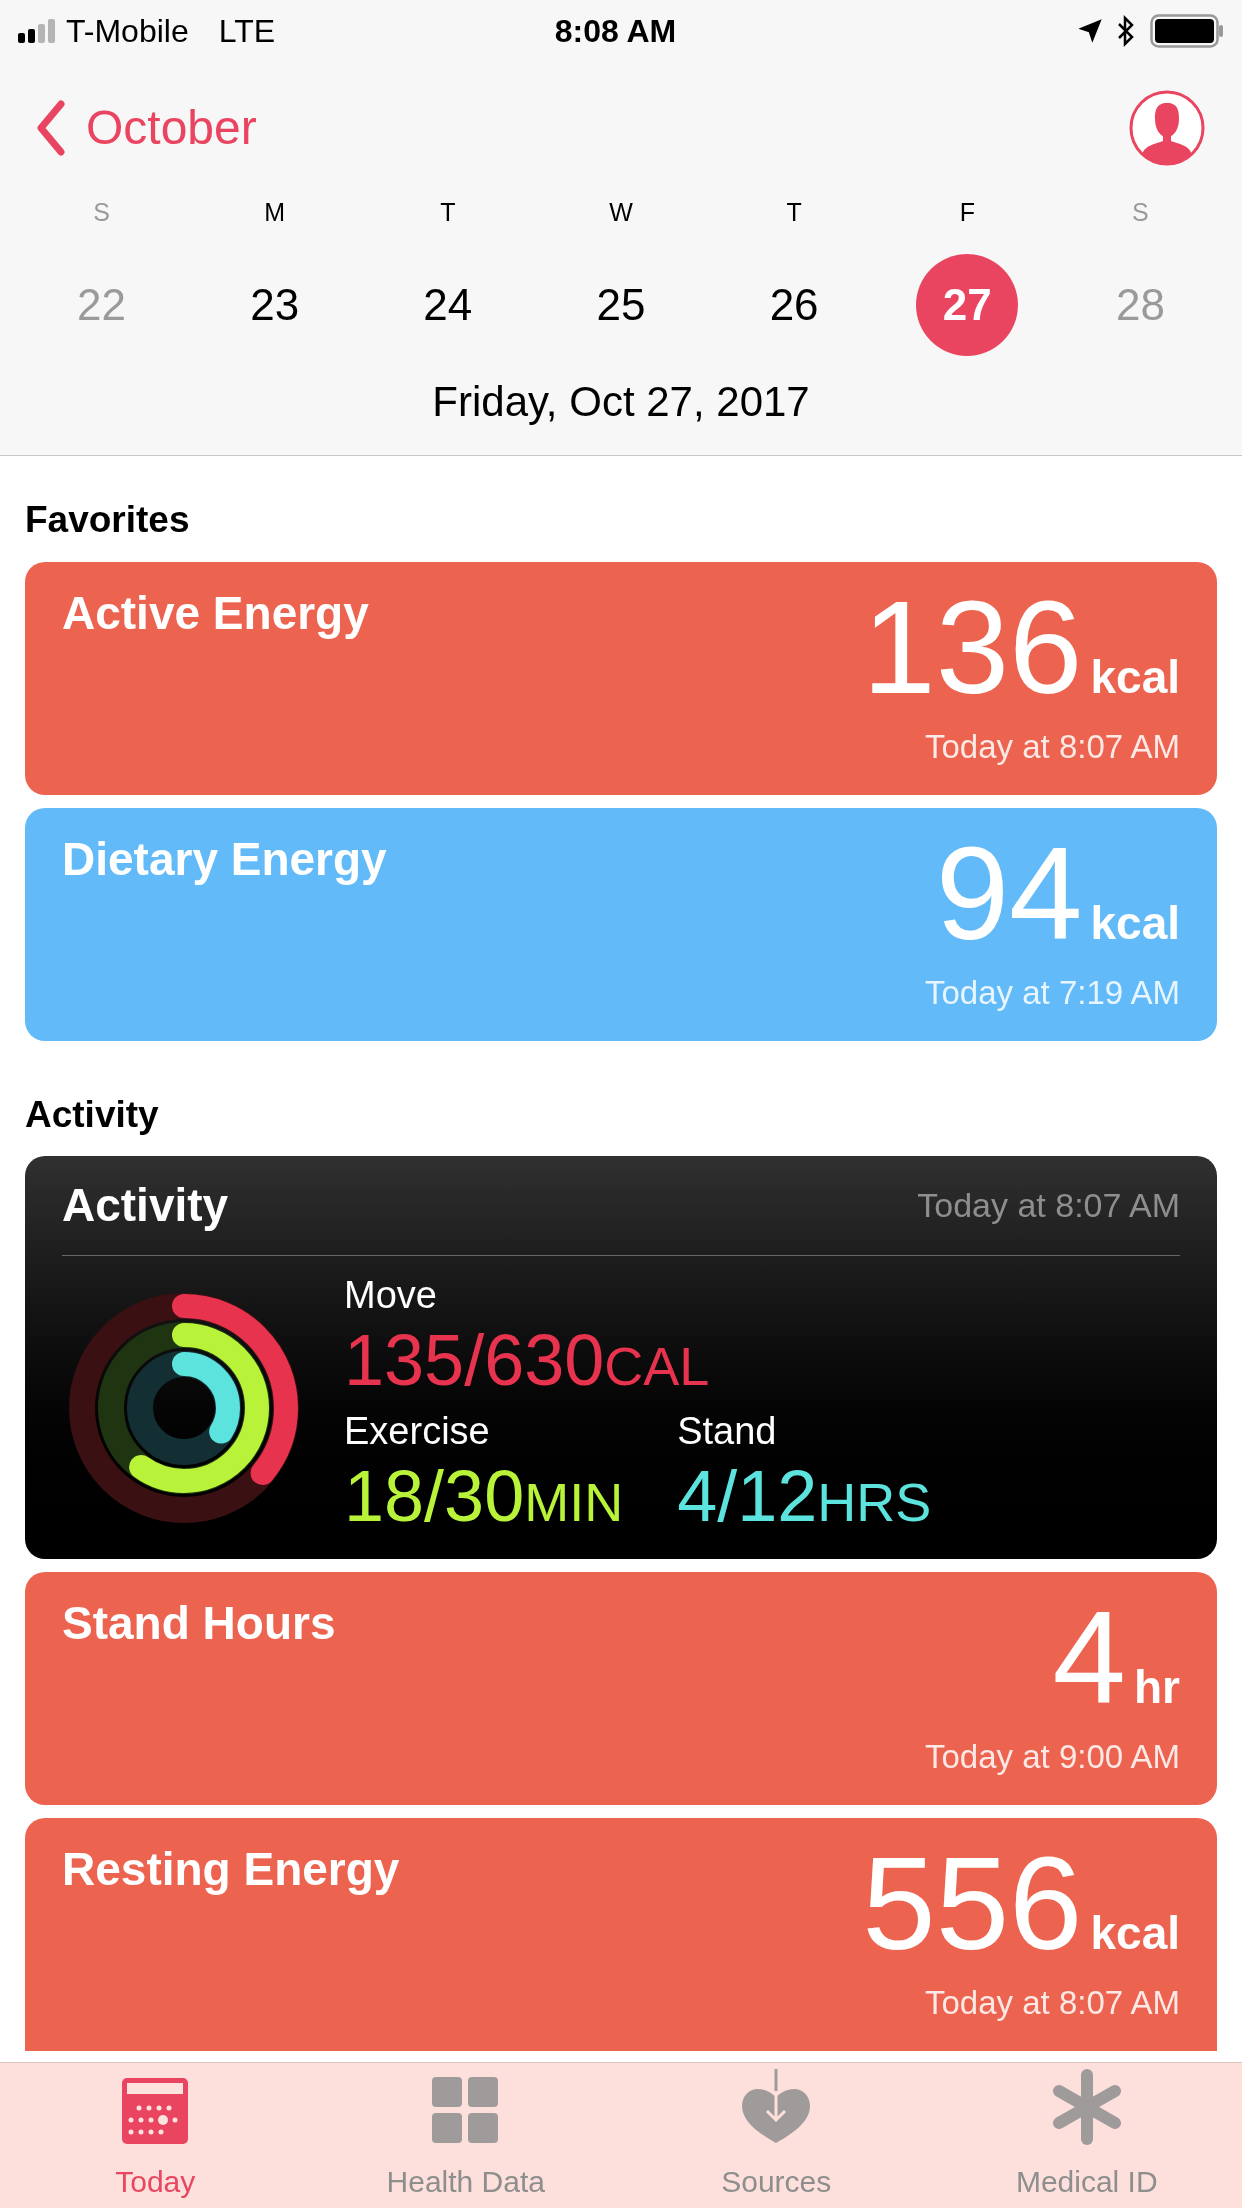 This screenshot has height=2208, width=1242. What do you see at coordinates (967, 212) in the screenshot?
I see `weekday-label: F` at bounding box center [967, 212].